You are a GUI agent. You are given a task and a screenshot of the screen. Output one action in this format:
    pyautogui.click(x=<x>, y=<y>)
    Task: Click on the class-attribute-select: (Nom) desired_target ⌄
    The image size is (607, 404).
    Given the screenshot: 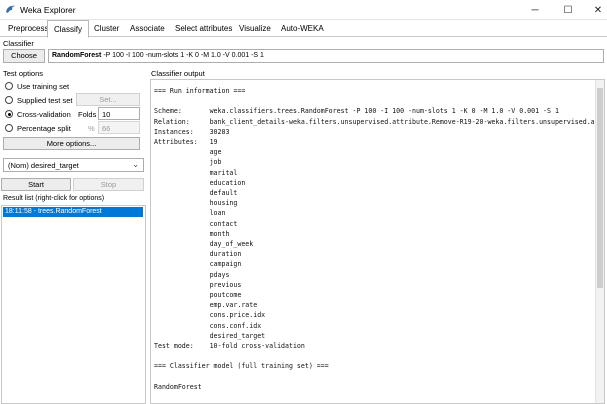 What is the action you would take?
    pyautogui.click(x=73, y=165)
    